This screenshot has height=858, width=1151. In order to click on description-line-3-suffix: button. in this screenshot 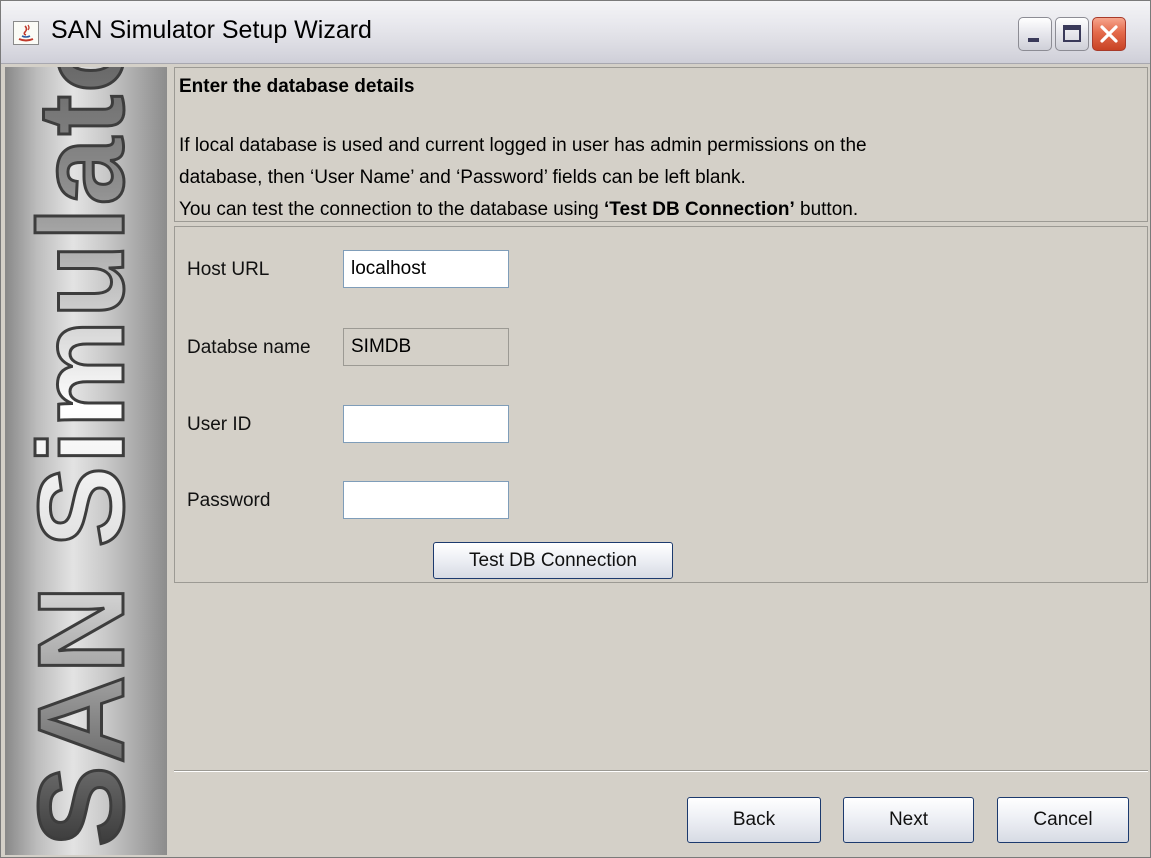, I will do `click(826, 209)`.